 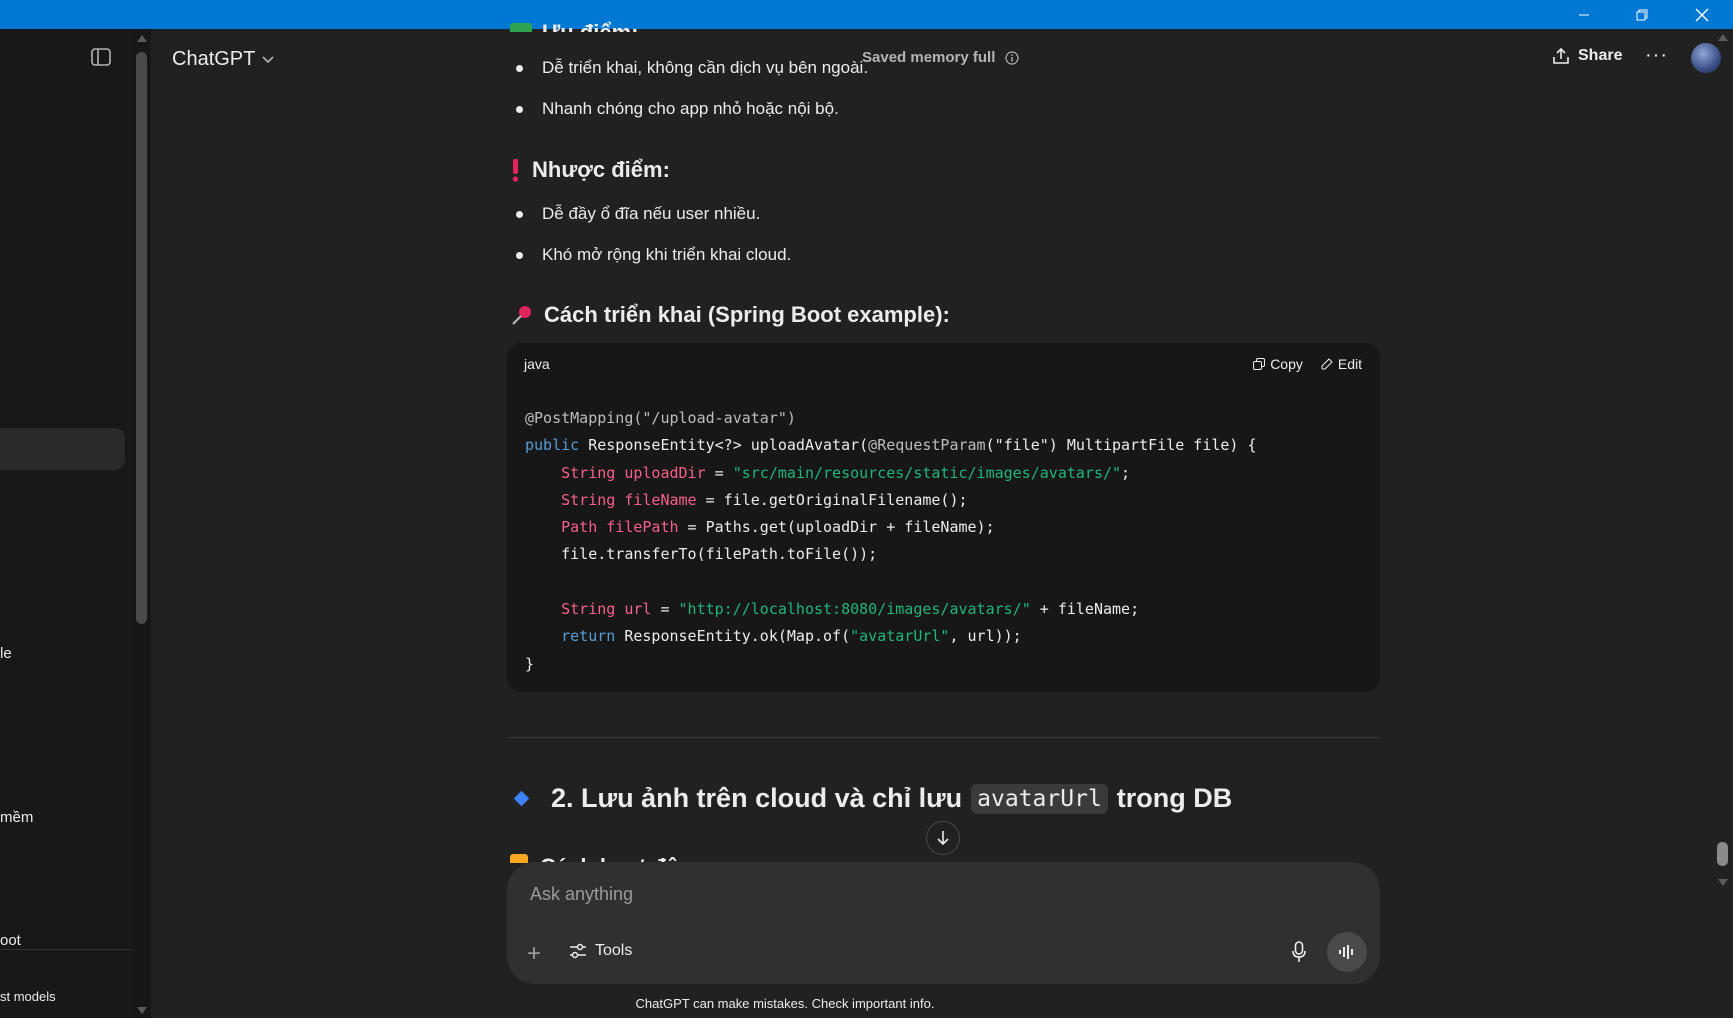 I want to click on code-language: java, so click(x=537, y=364).